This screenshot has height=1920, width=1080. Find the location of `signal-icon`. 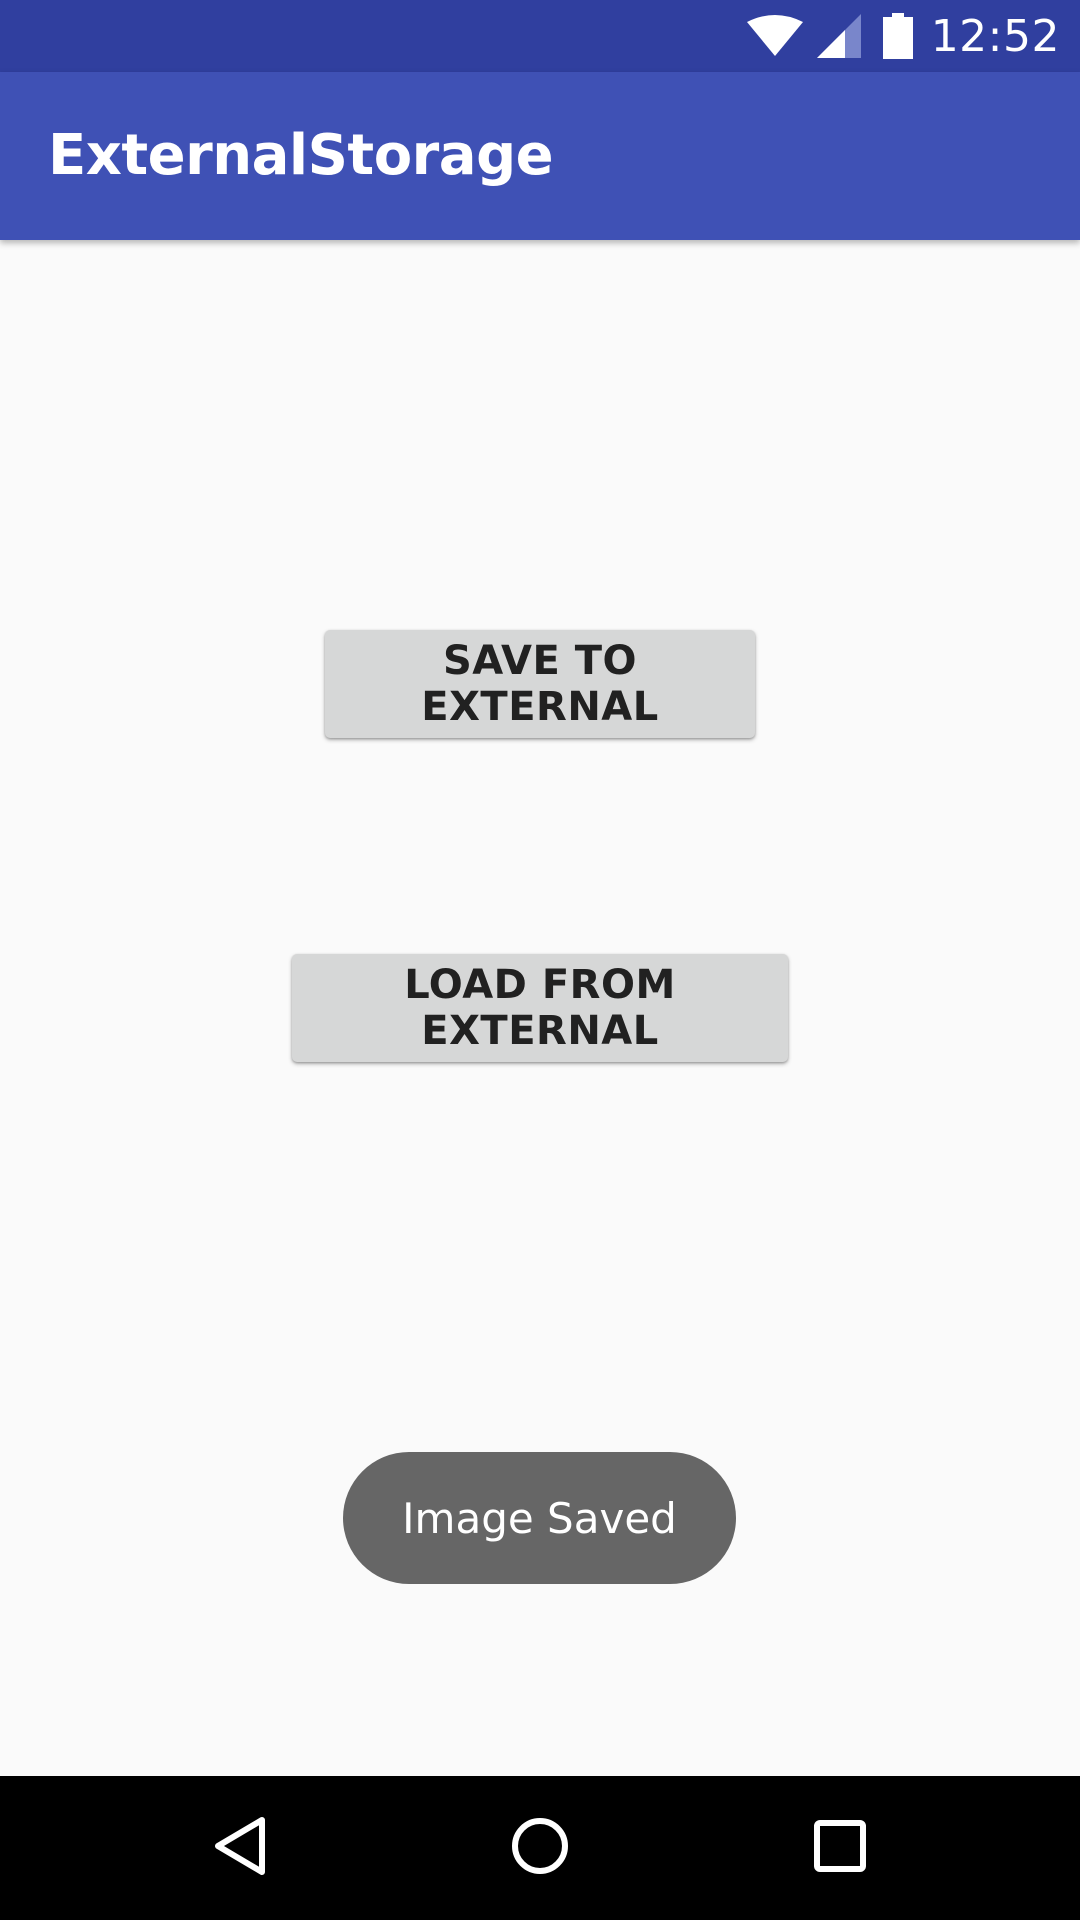

signal-icon is located at coordinates (838, 36).